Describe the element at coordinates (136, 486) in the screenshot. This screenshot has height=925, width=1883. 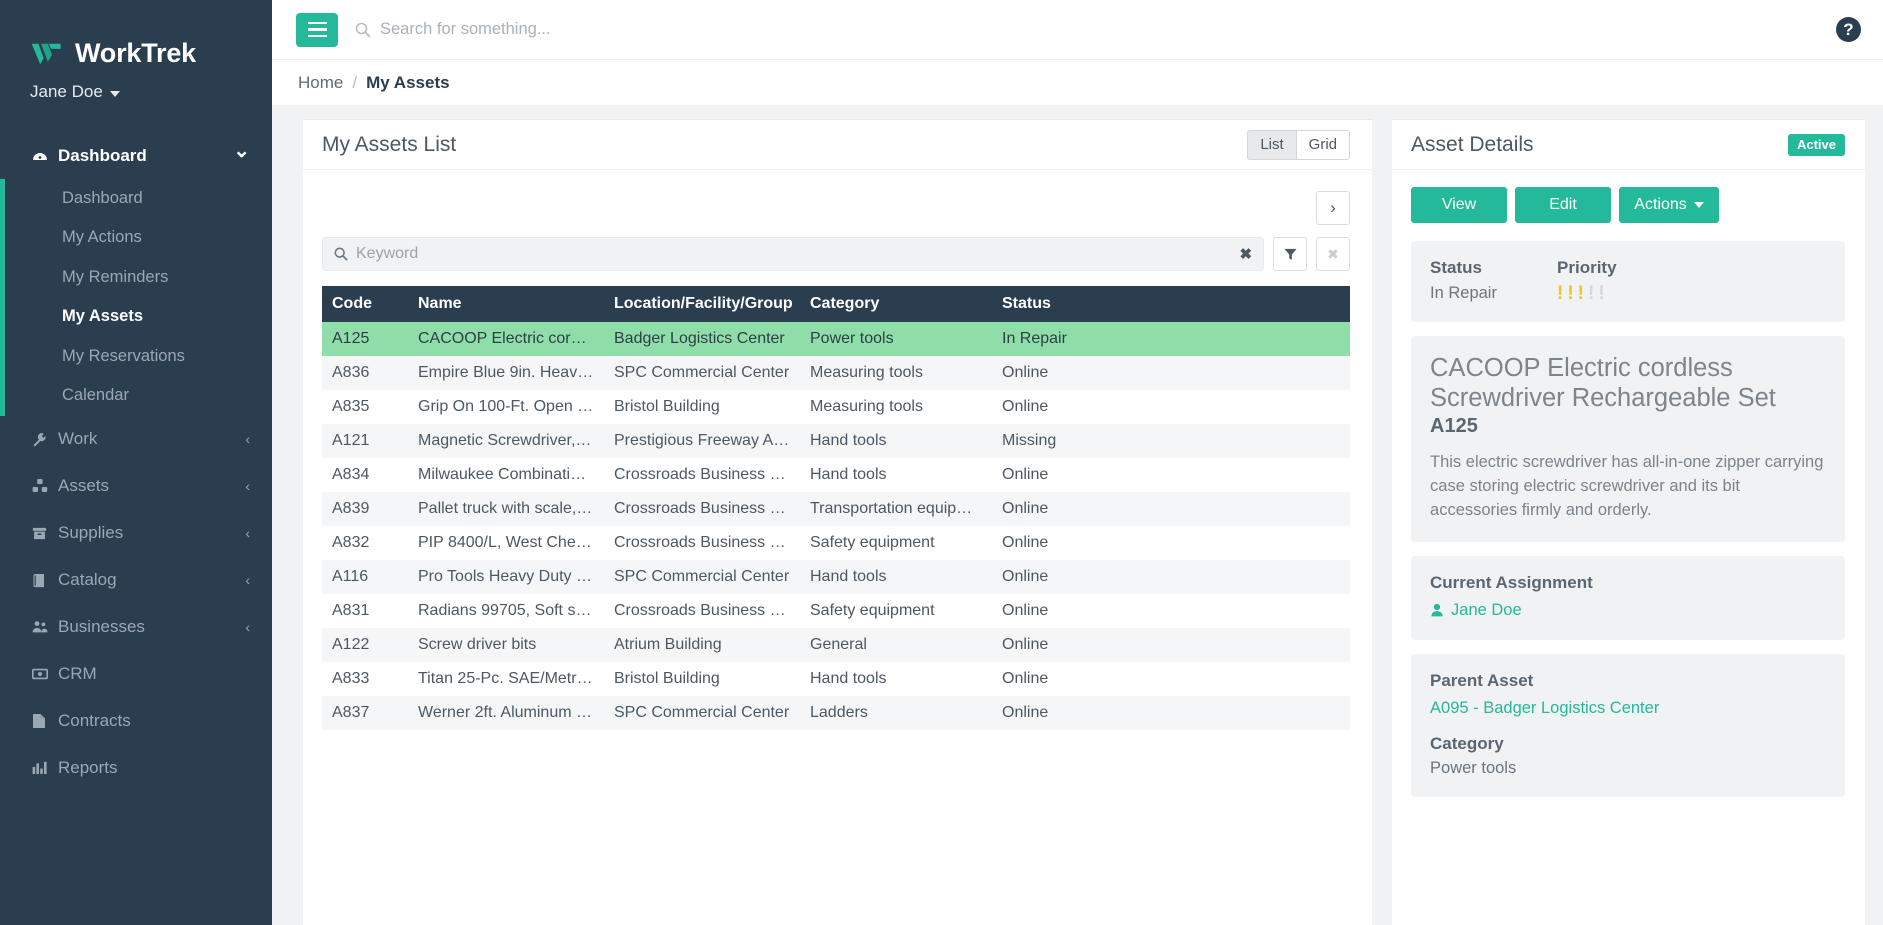
I see `sidebar-group-assets: Assets ‹` at that location.